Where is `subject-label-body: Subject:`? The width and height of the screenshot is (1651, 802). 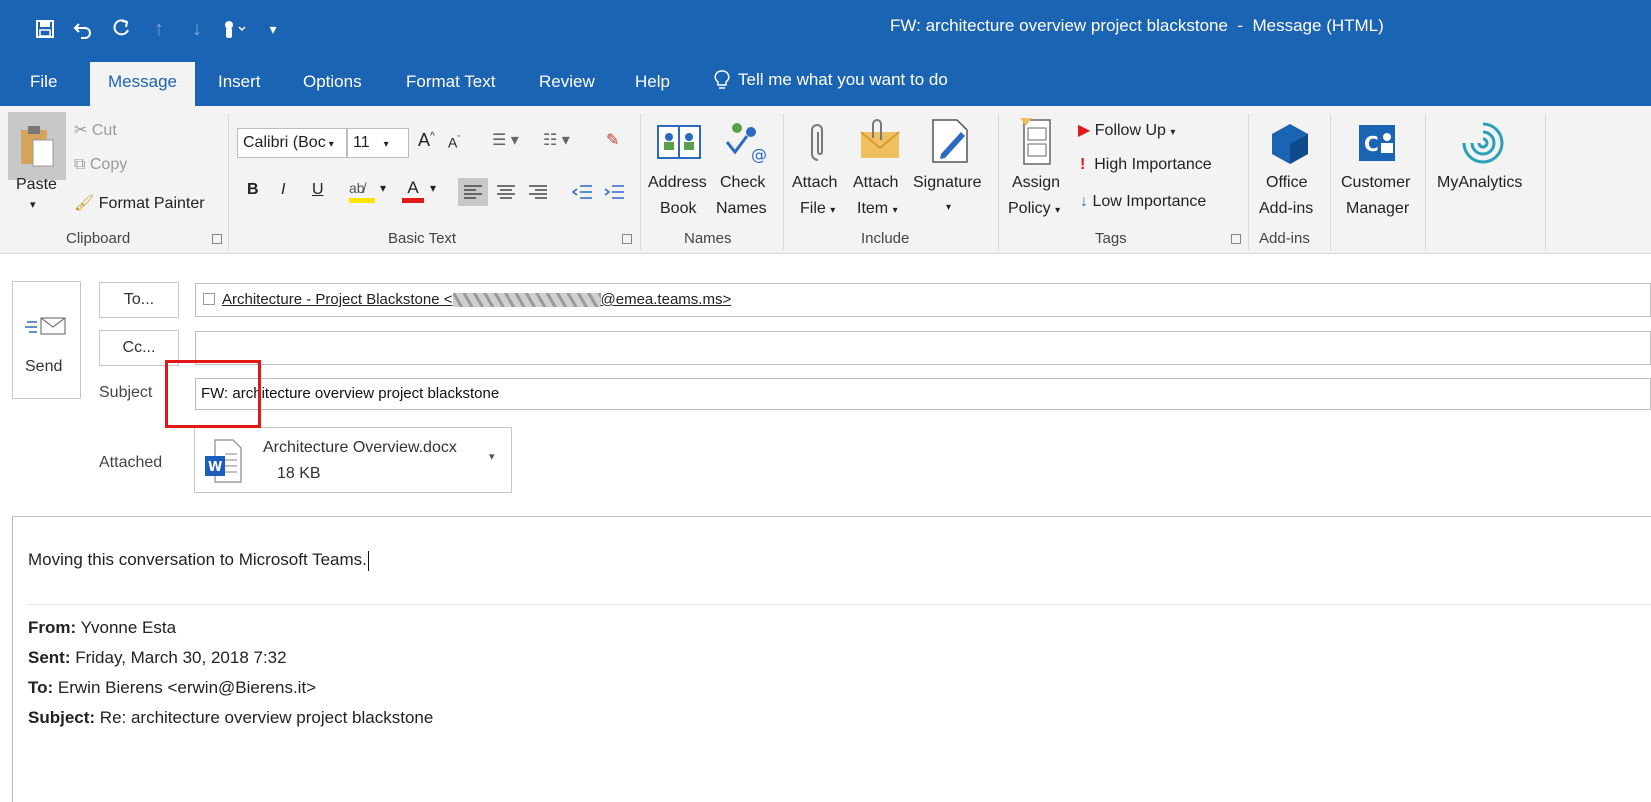
subject-label-body: Subject: is located at coordinates (62, 717).